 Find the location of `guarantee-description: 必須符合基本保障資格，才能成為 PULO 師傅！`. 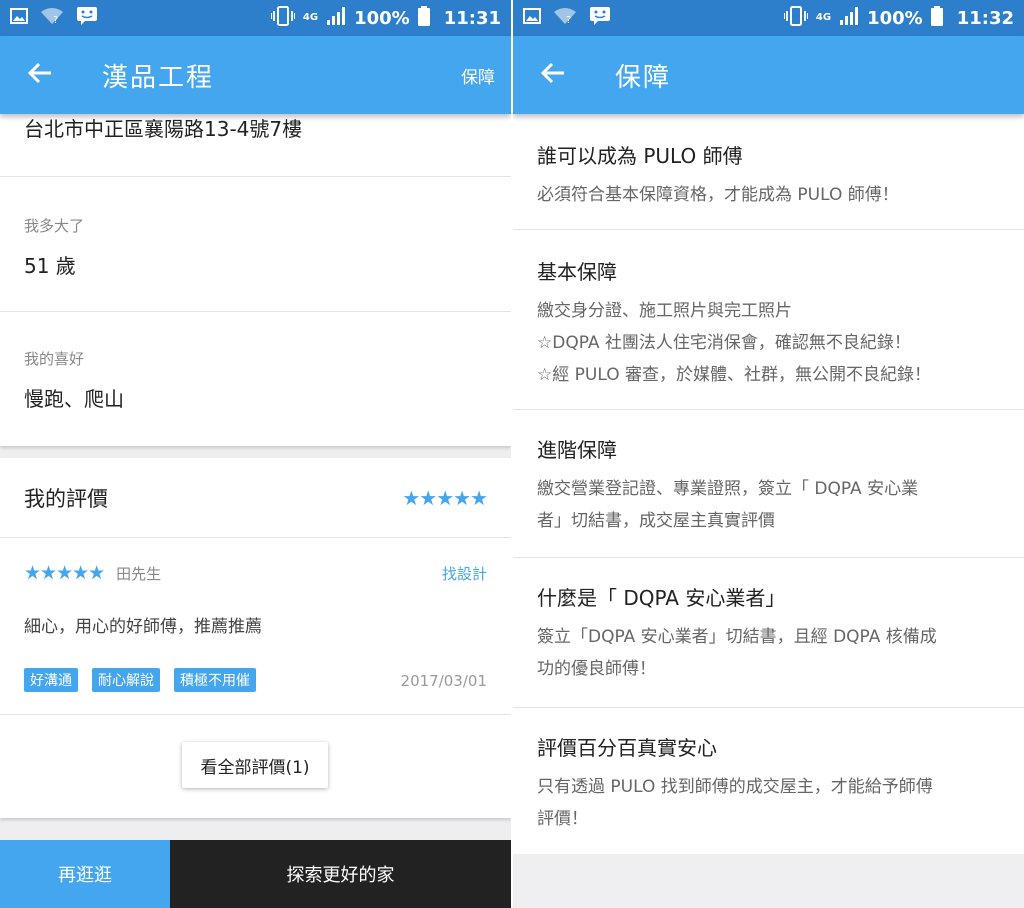

guarantee-description: 必須符合基本保障資格，才能成為 PULO 師傅！ is located at coordinates (768, 195).